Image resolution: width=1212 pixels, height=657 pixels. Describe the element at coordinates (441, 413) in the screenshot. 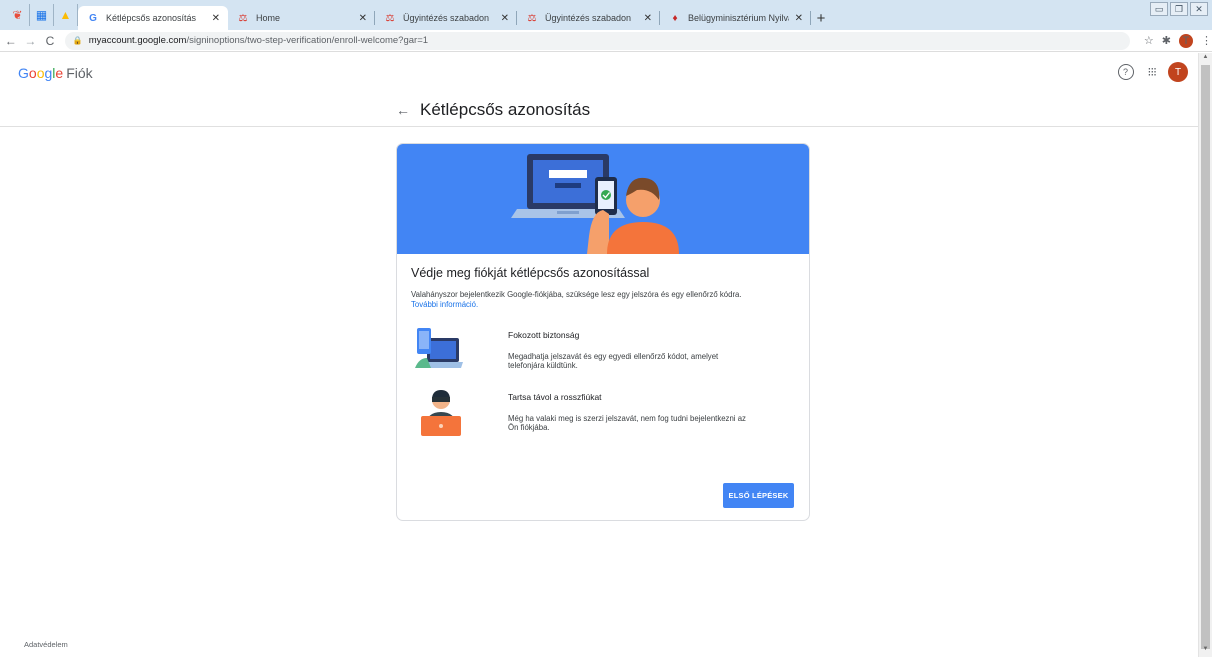

I see `masked-burglar-icon` at that location.